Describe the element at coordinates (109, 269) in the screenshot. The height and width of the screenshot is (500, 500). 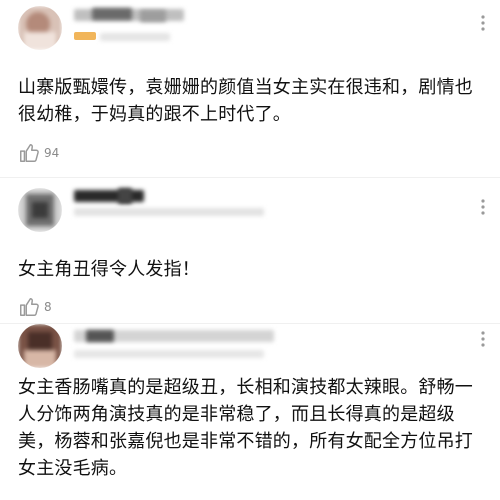
I see `comment-text: 女主角丑得令人发指！` at that location.